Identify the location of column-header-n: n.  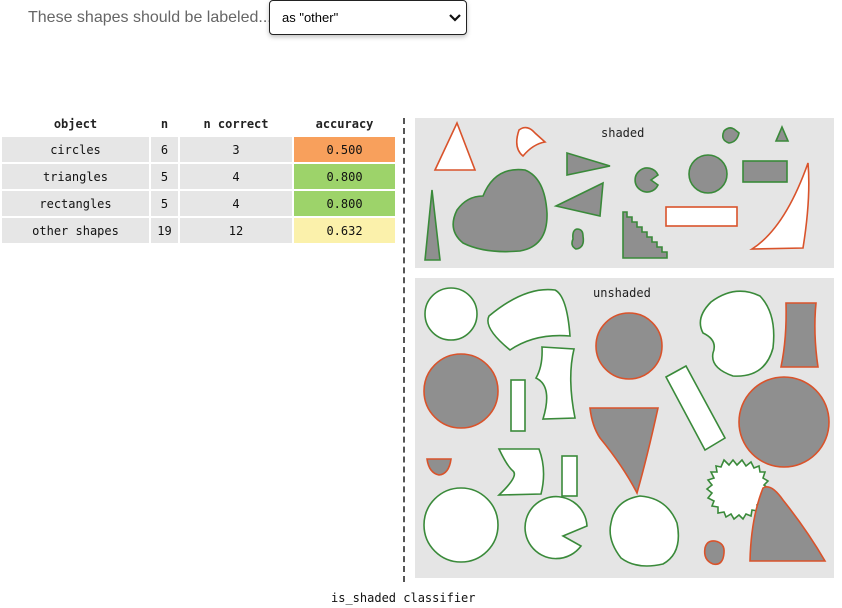
(164, 124).